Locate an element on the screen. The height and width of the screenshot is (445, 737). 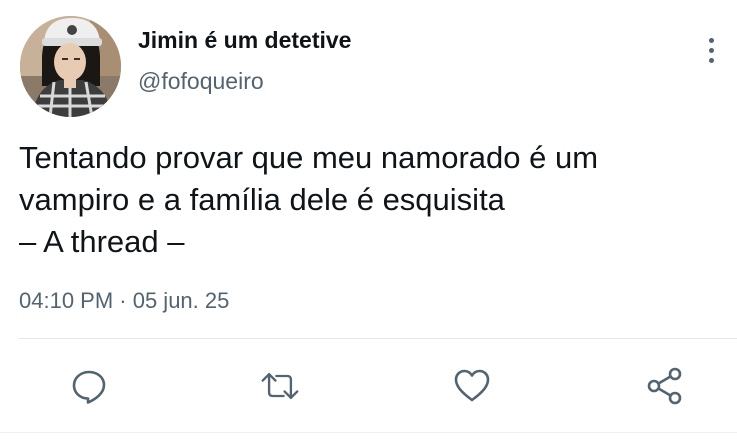
reply-button is located at coordinates (89, 386).